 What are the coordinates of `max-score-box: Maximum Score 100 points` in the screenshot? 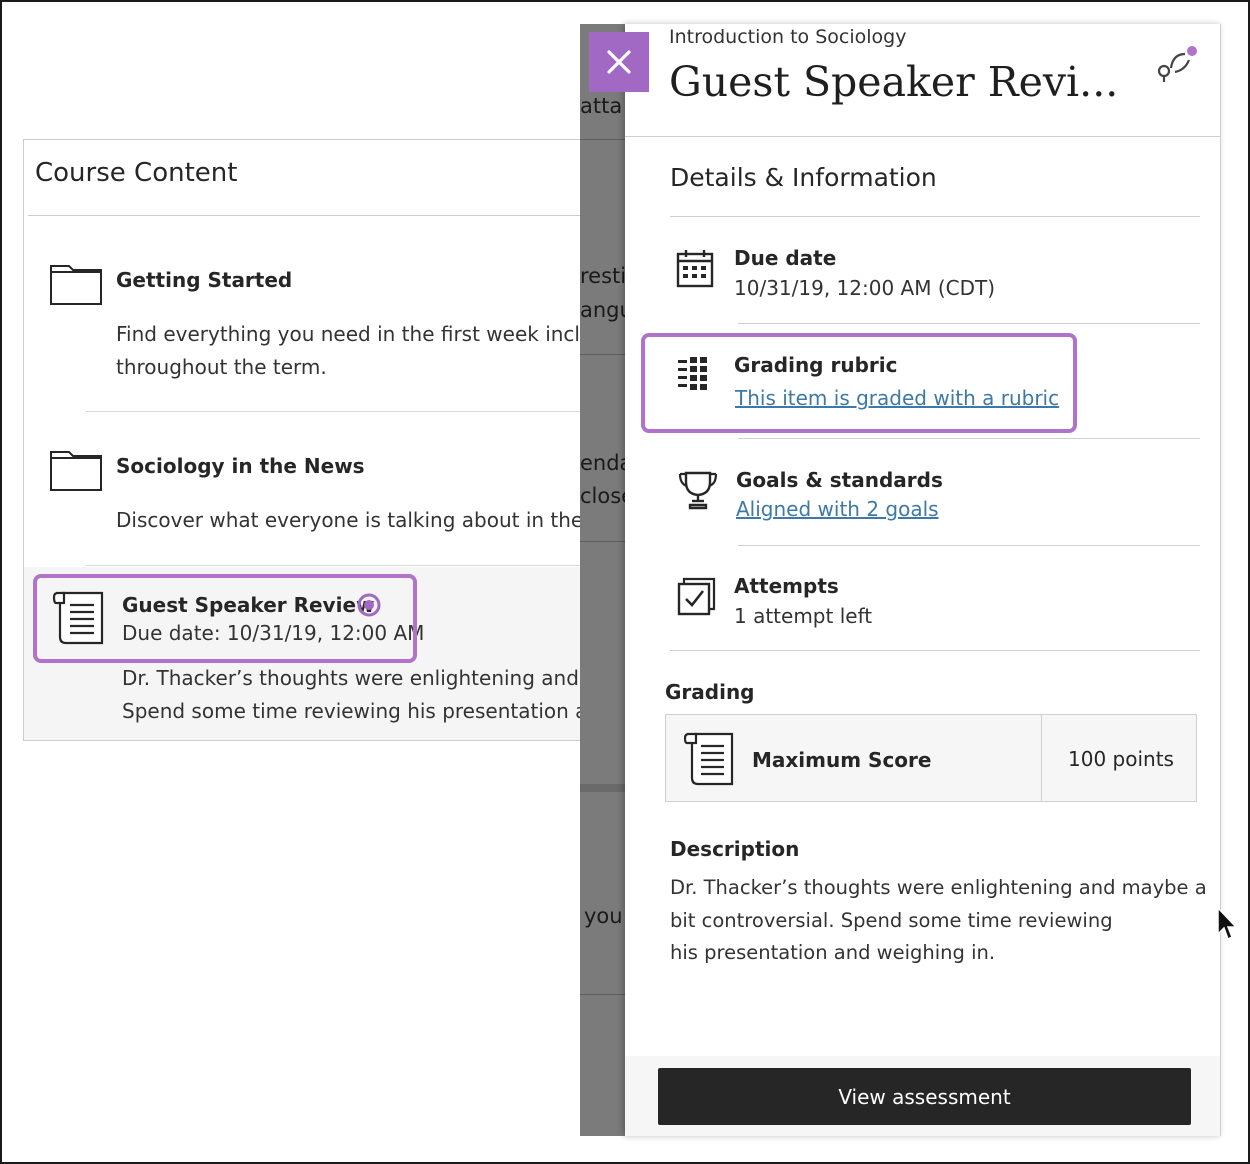 It's located at (931, 758).